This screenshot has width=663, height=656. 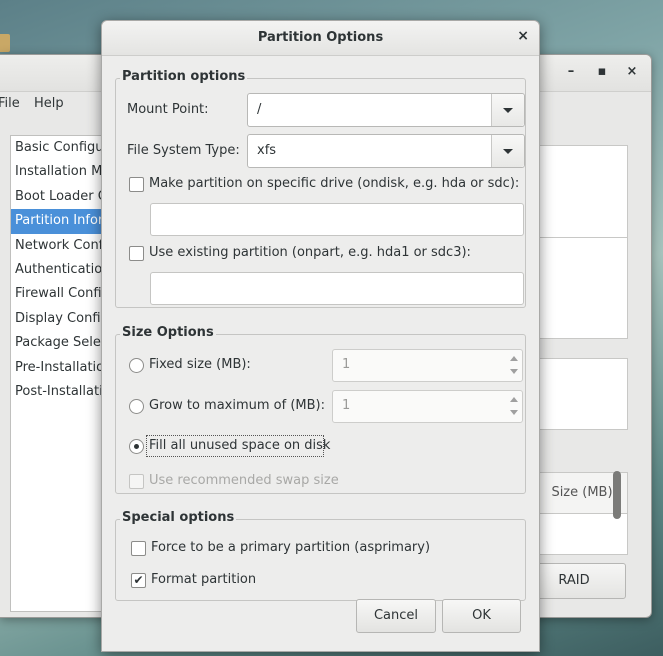 I want to click on right-panel-lower, so click(x=582, y=394).